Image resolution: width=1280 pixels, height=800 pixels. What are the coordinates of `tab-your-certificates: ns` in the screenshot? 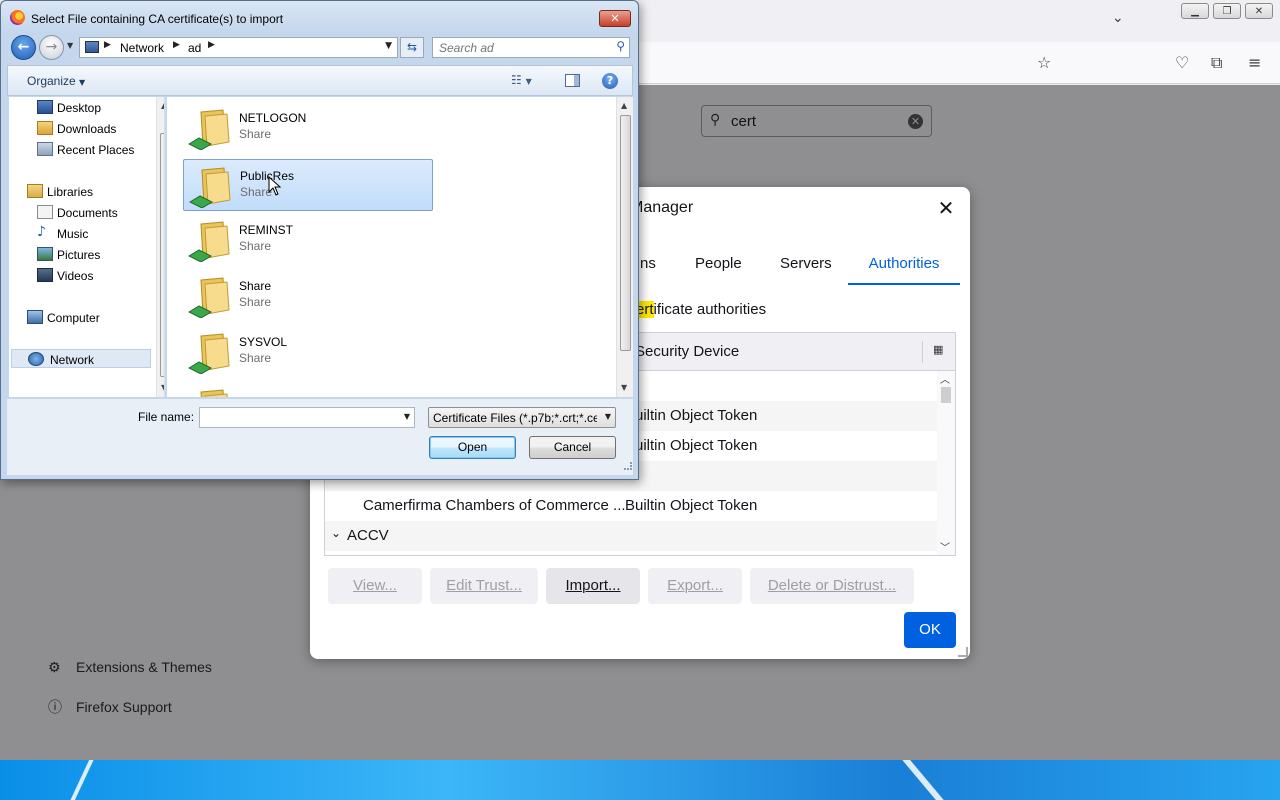 It's located at (648, 266).